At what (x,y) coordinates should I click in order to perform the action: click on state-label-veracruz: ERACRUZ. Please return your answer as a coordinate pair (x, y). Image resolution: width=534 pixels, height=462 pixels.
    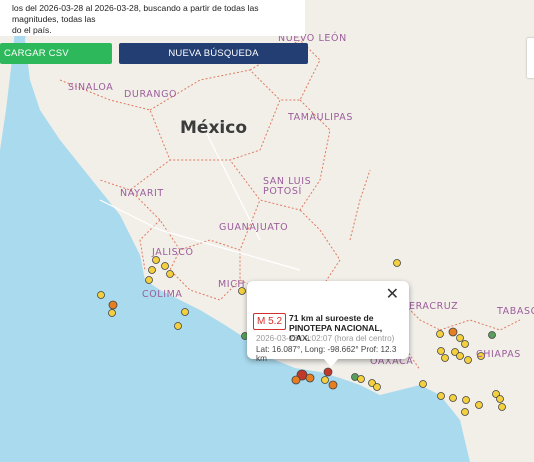
    Looking at the image, I should click on (434, 306).